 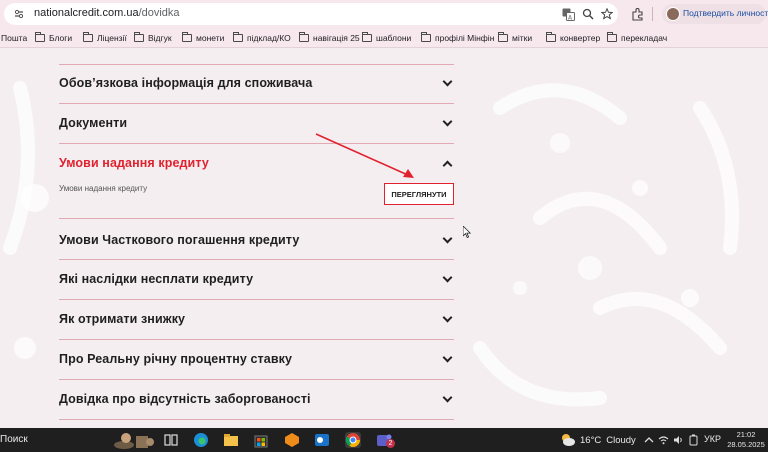 I want to click on volume-icon, so click(x=678, y=440).